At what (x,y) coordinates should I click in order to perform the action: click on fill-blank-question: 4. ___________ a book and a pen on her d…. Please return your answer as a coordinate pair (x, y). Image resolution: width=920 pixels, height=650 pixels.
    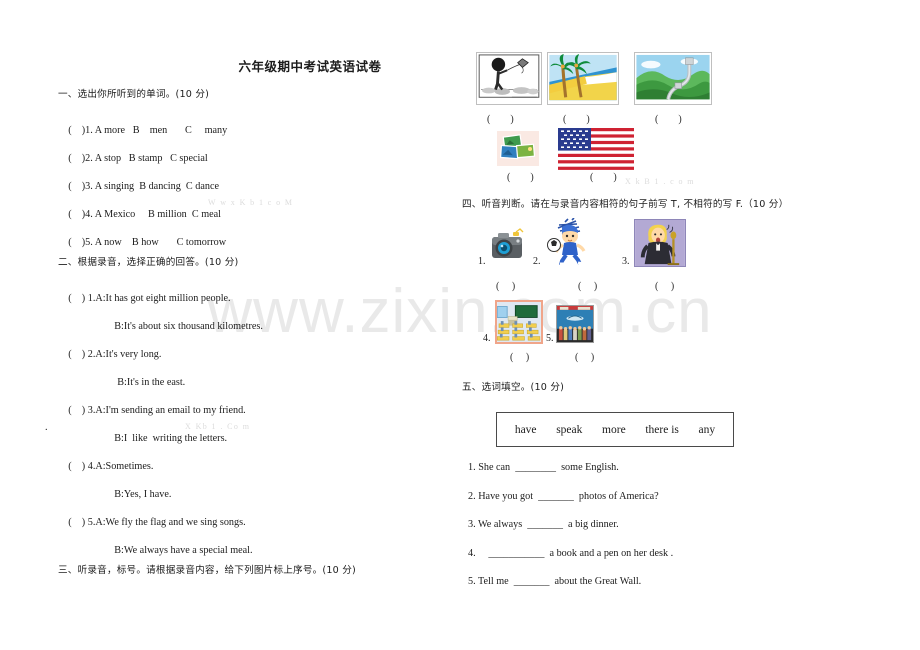
    Looking at the image, I should click on (570, 553).